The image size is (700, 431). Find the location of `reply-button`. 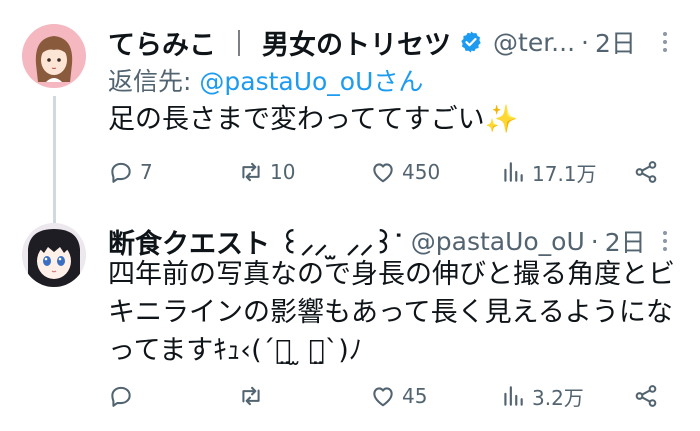

reply-button is located at coordinates (124, 396).